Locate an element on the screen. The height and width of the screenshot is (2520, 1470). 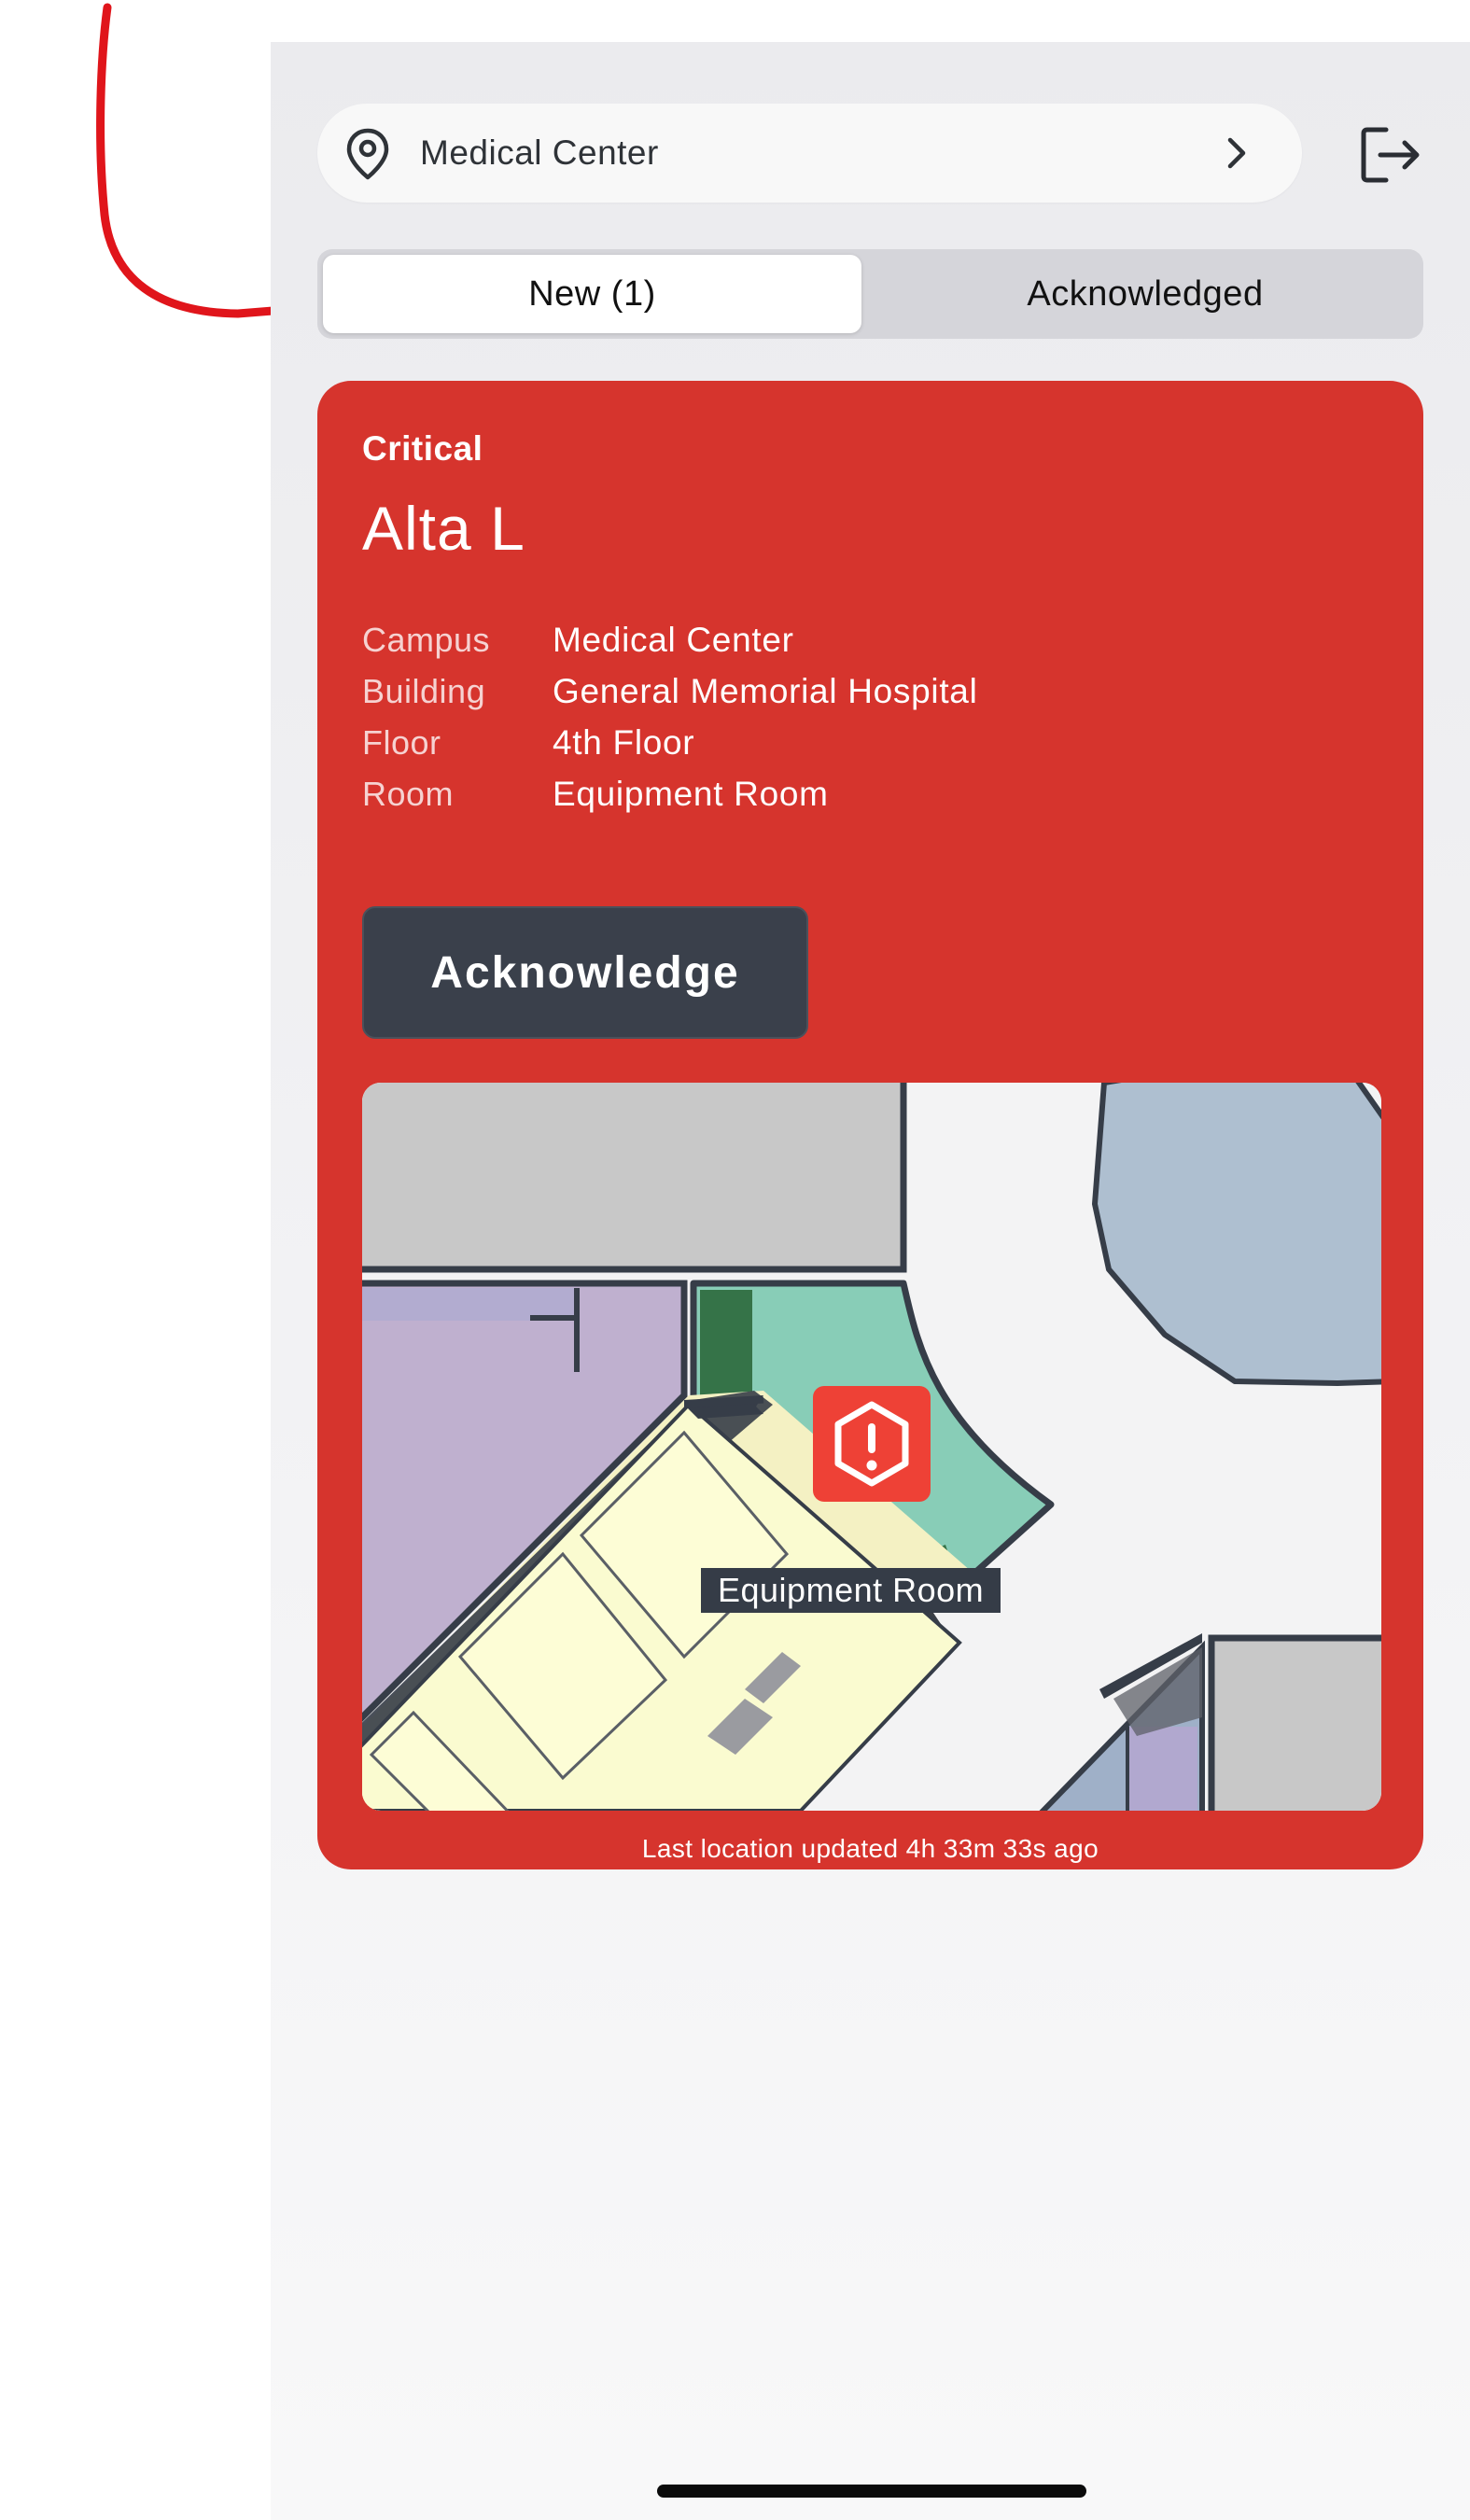
map-room-label: Equipment Room is located at coordinates (851, 1590).